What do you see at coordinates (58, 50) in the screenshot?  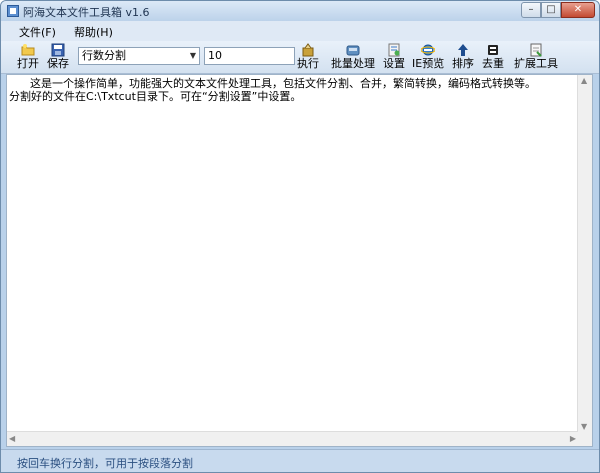 I see `save-disk-icon` at bounding box center [58, 50].